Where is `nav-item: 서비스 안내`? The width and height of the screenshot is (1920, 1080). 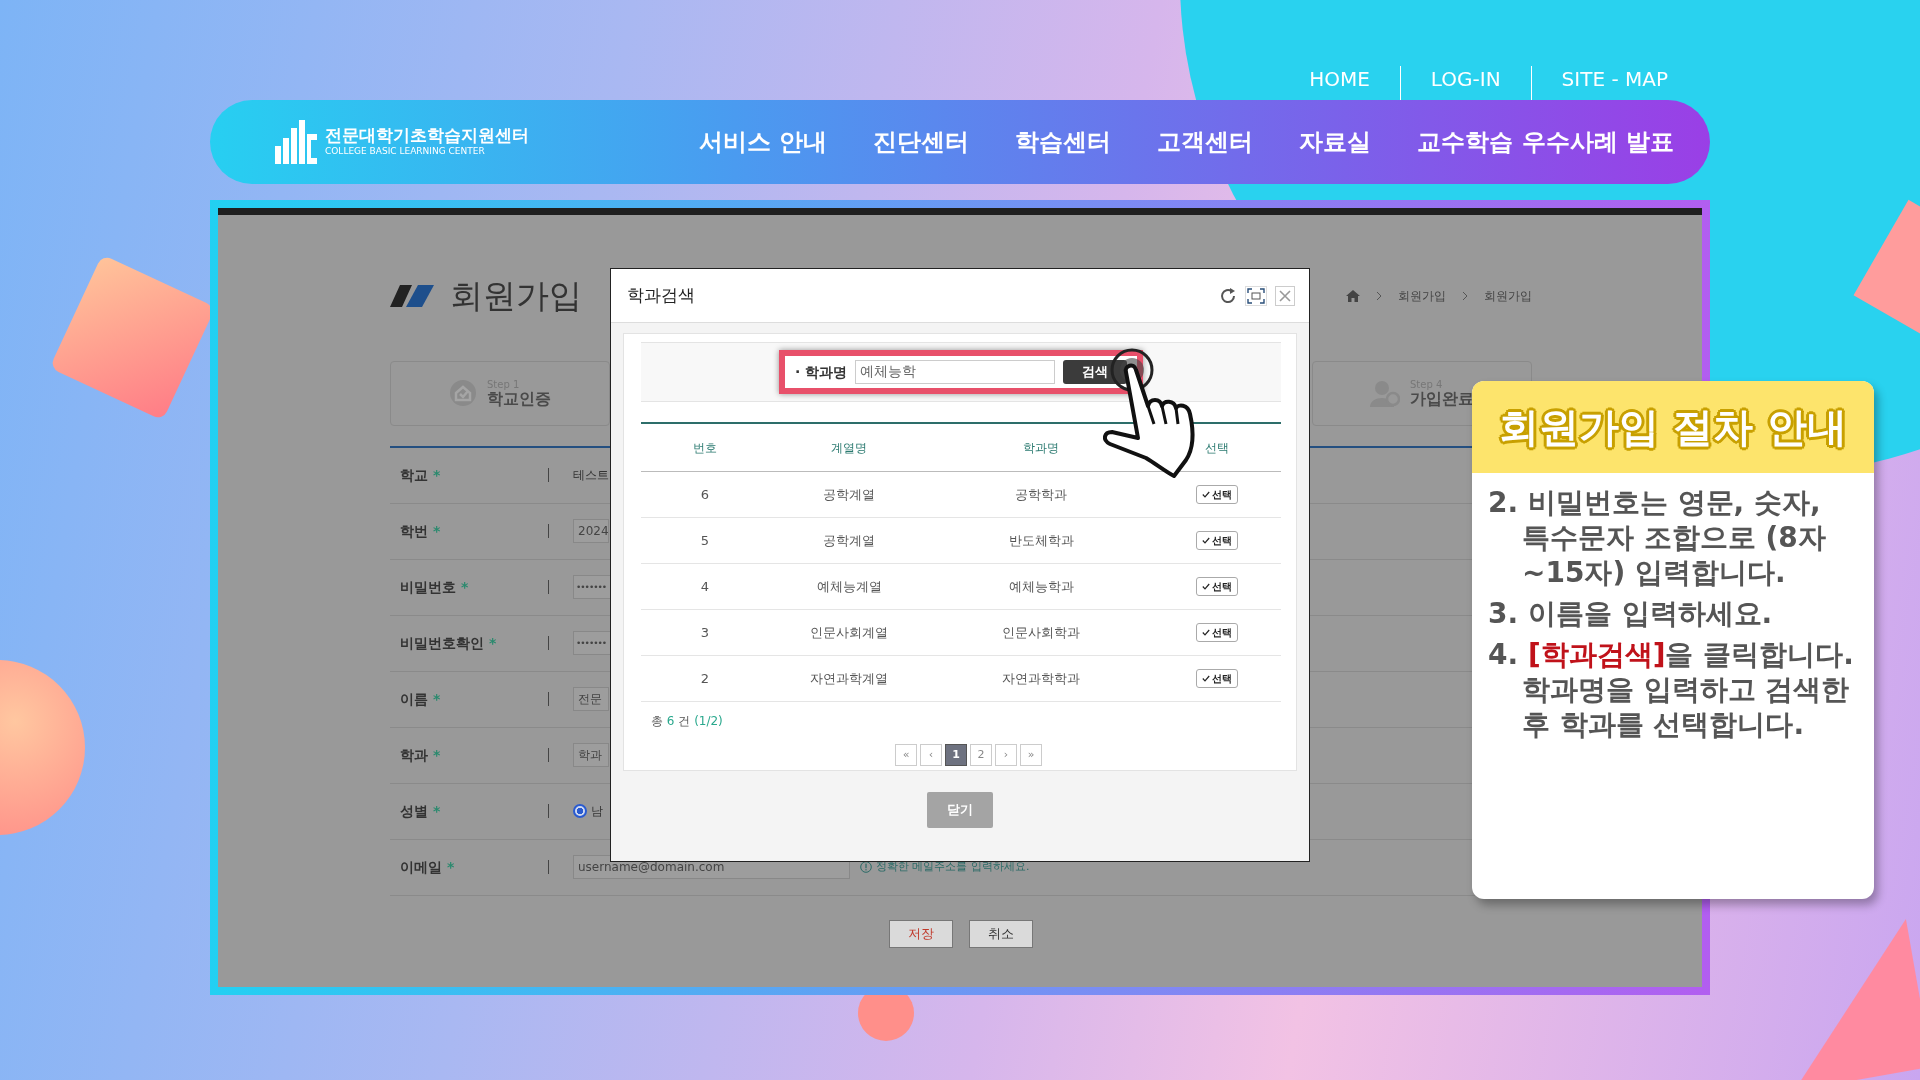
nav-item: 서비스 안내 is located at coordinates (763, 142).